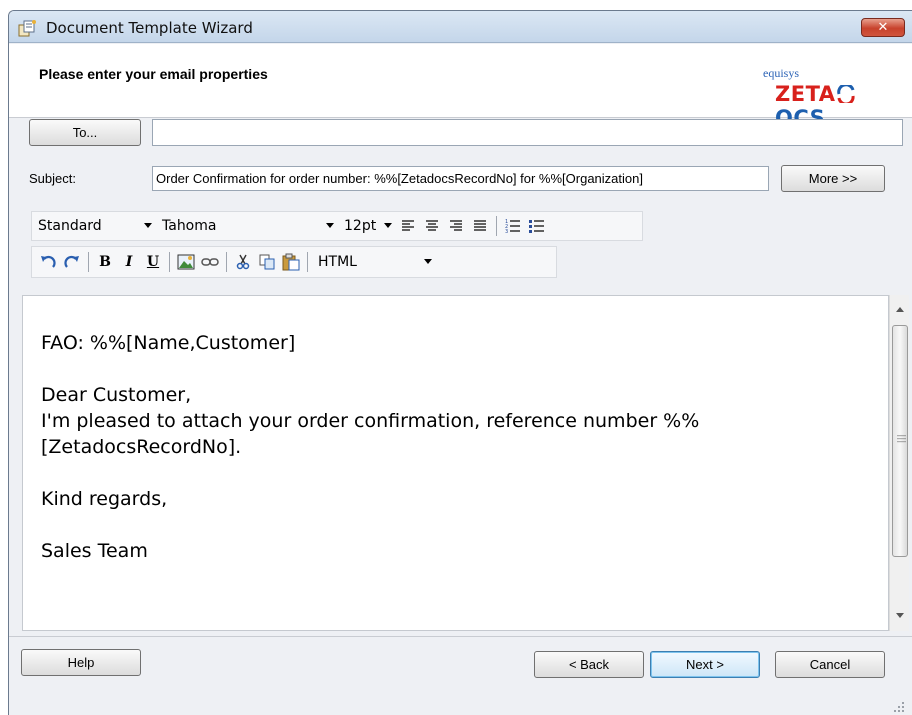 The height and width of the screenshot is (715, 912). What do you see at coordinates (480, 226) in the screenshot?
I see `align-justify-icon` at bounding box center [480, 226].